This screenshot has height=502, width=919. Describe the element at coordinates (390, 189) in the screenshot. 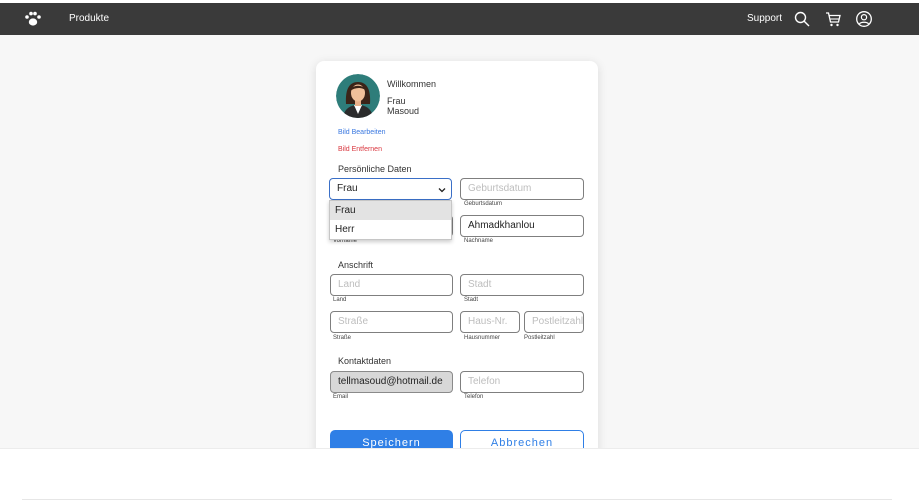

I see `salutation-select: Frau` at that location.